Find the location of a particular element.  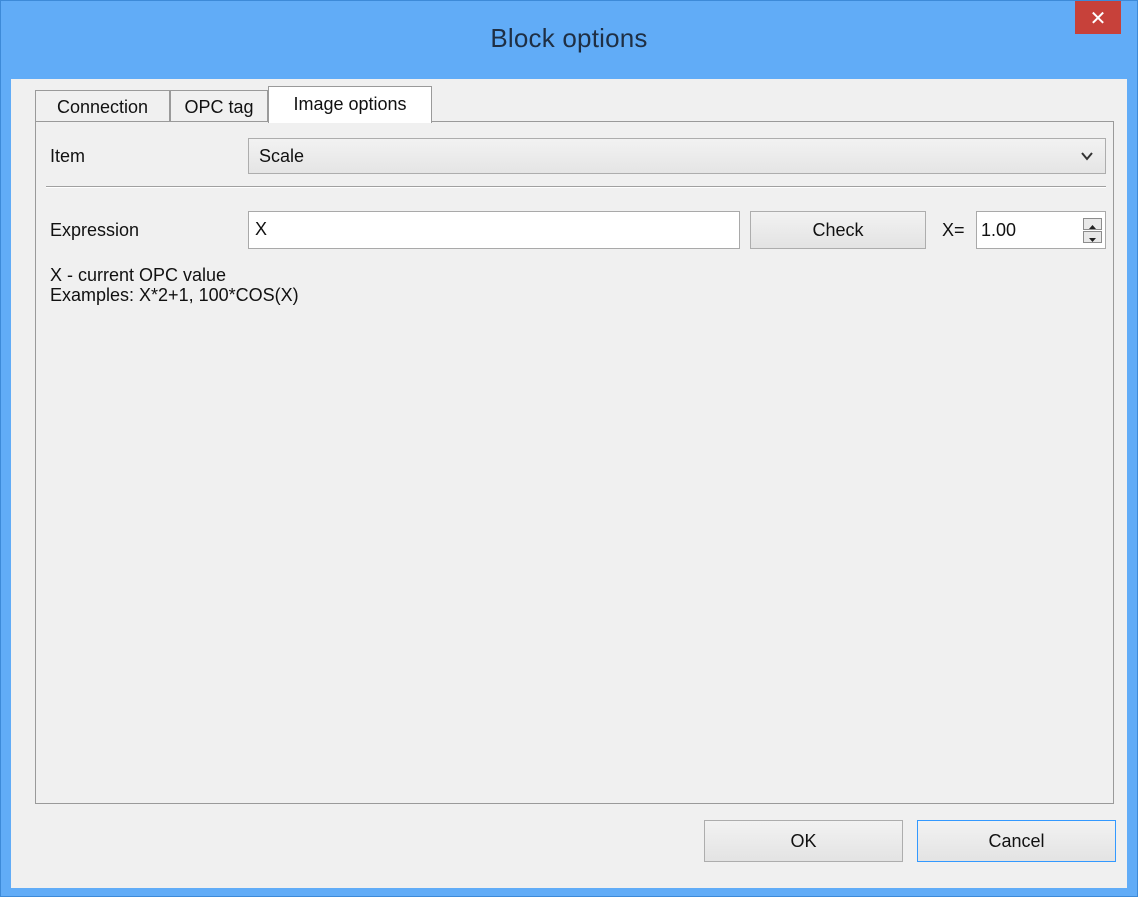

title-bar: Block options ✕ is located at coordinates (569, 40).